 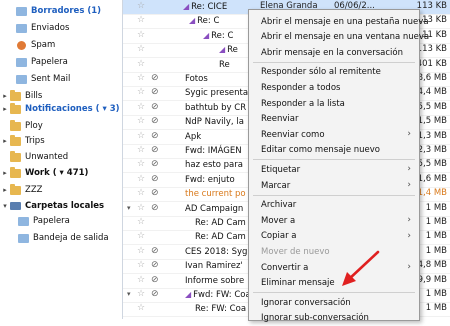 I want to click on menu-item-eliminar-mensaje: Eliminar mensaje, so click(x=334, y=283).